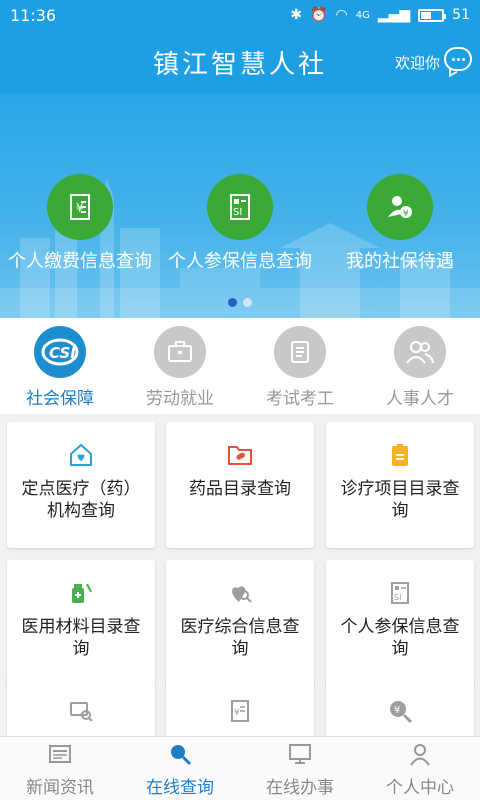  I want to click on banner-item-insurance-query: SI 个人参保信息查询, so click(240, 223).